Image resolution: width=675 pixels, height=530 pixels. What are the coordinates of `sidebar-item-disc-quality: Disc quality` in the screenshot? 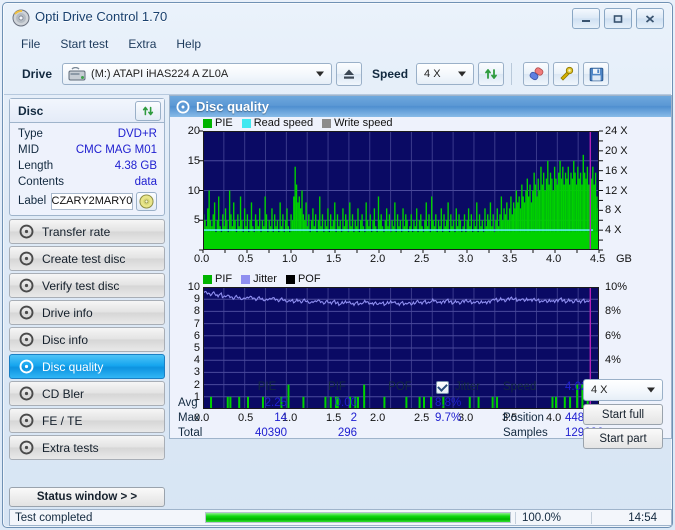 It's located at (87, 366).